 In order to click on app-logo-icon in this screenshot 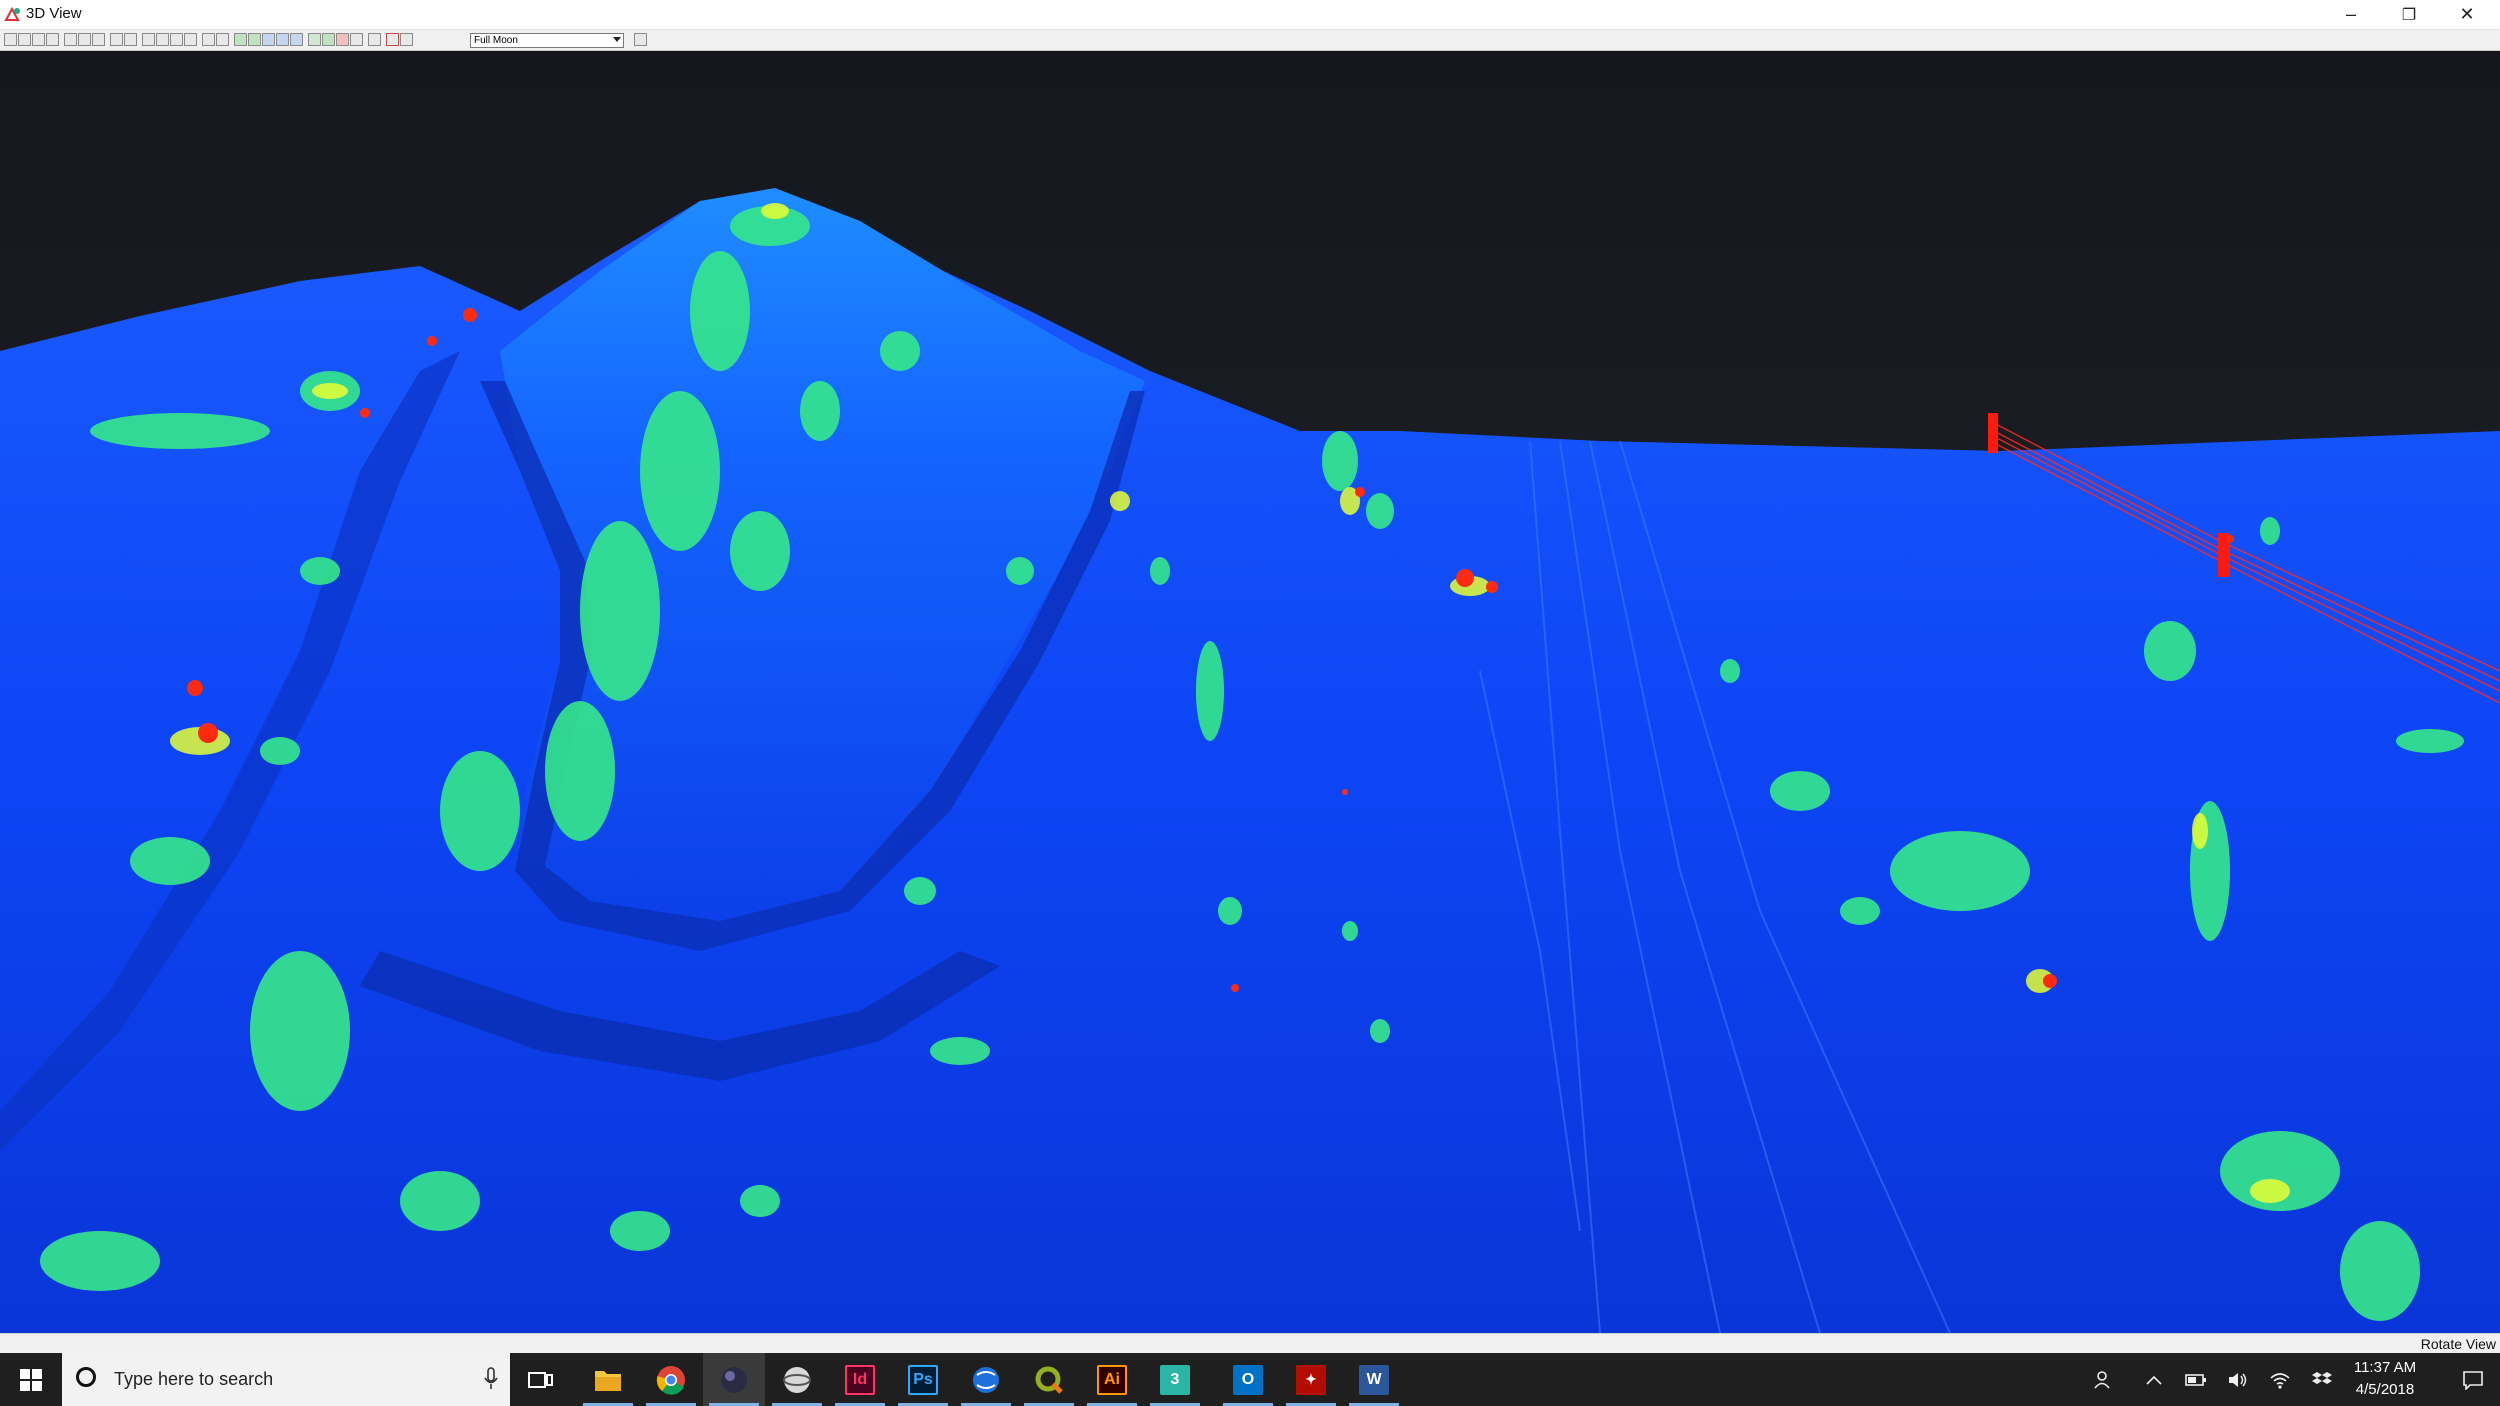, I will do `click(12, 13)`.